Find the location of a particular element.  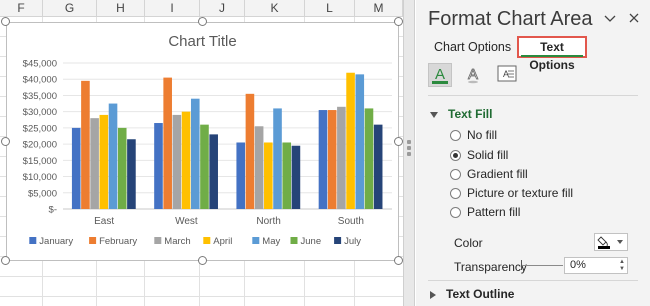

resize-handle-top-right is located at coordinates (398, 21).